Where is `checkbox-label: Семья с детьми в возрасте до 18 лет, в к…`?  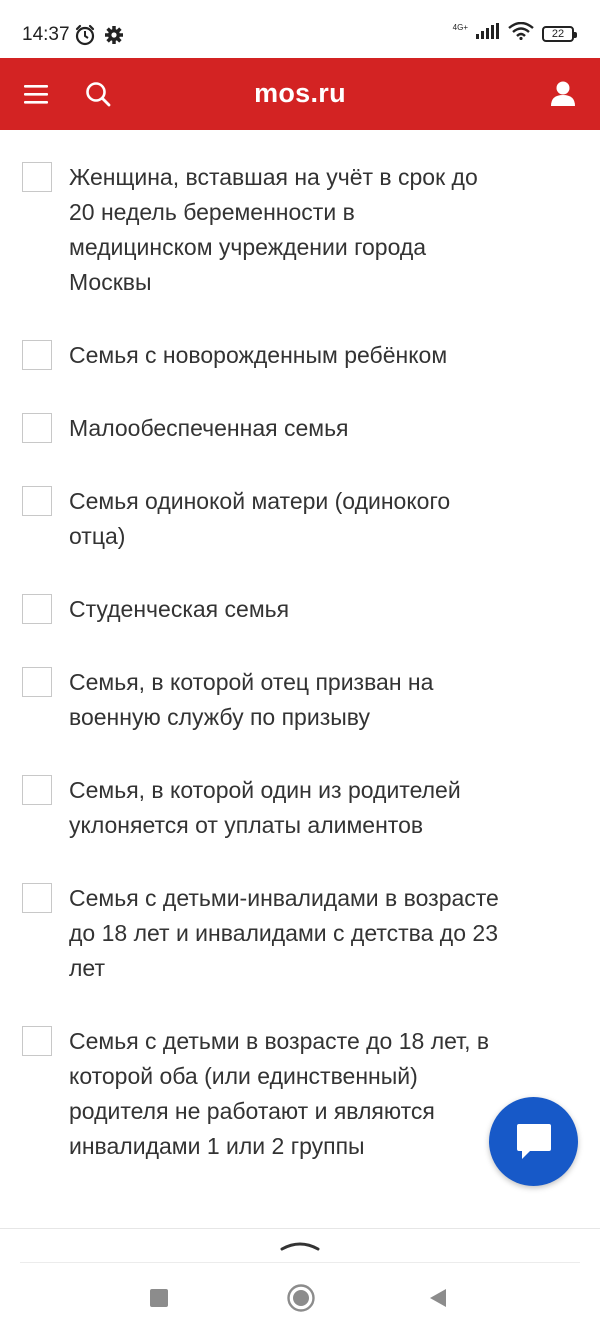
checkbox-label: Семья с детьми в возрасте до 18 лет, в к… is located at coordinates (279, 1093).